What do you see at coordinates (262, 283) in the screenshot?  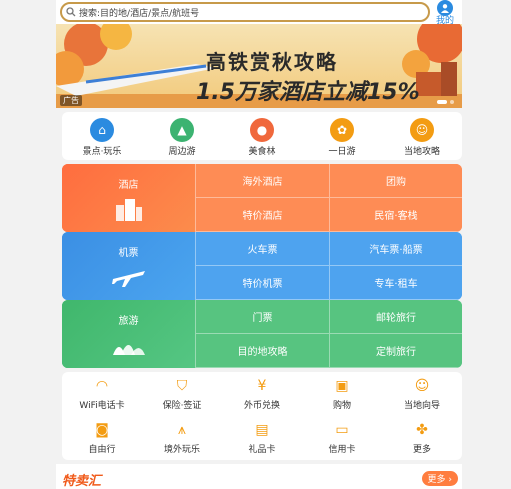 I see `special-flight-button: 特价机票` at bounding box center [262, 283].